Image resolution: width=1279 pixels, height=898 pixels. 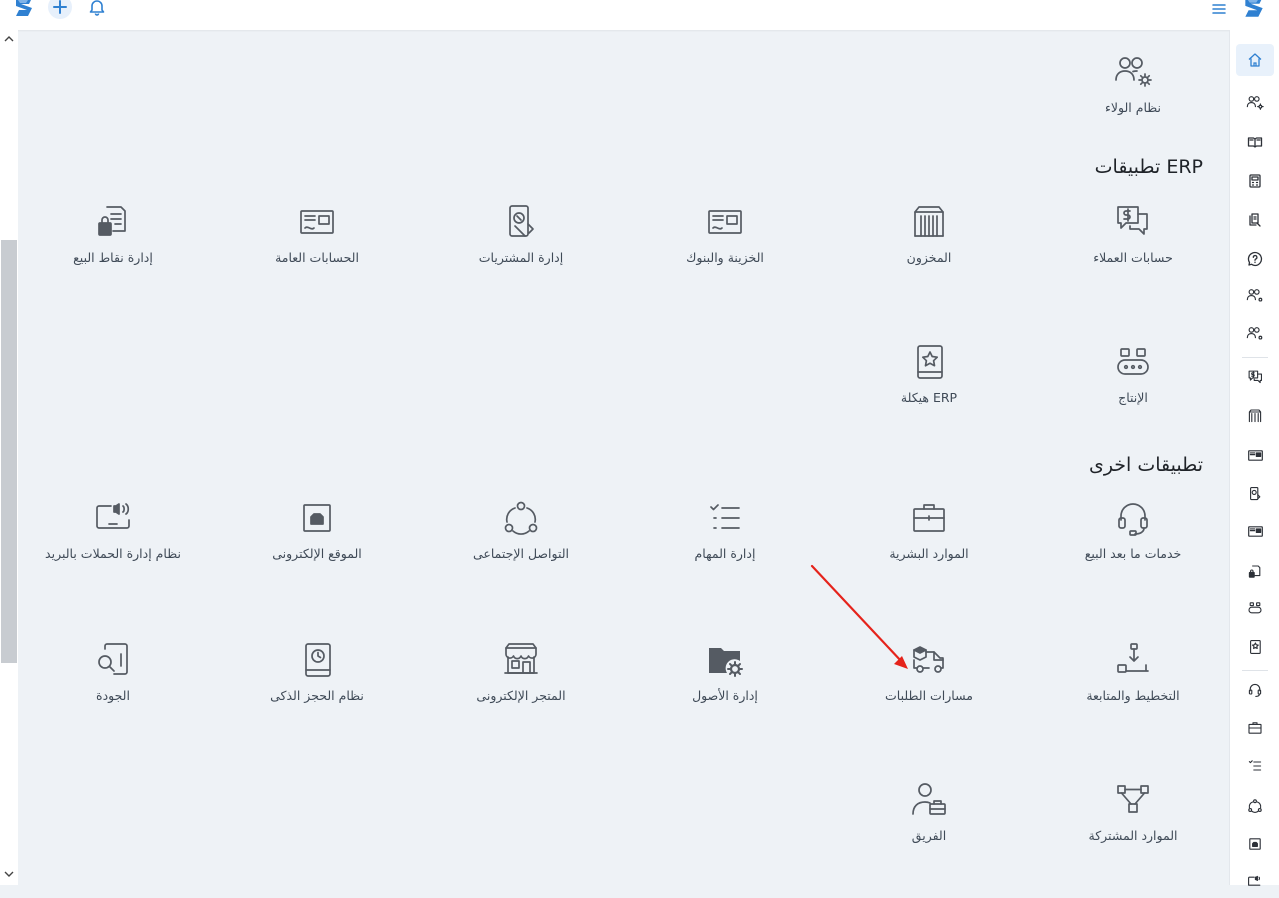 What do you see at coordinates (1133, 222) in the screenshot?
I see `money-chat-icon` at bounding box center [1133, 222].